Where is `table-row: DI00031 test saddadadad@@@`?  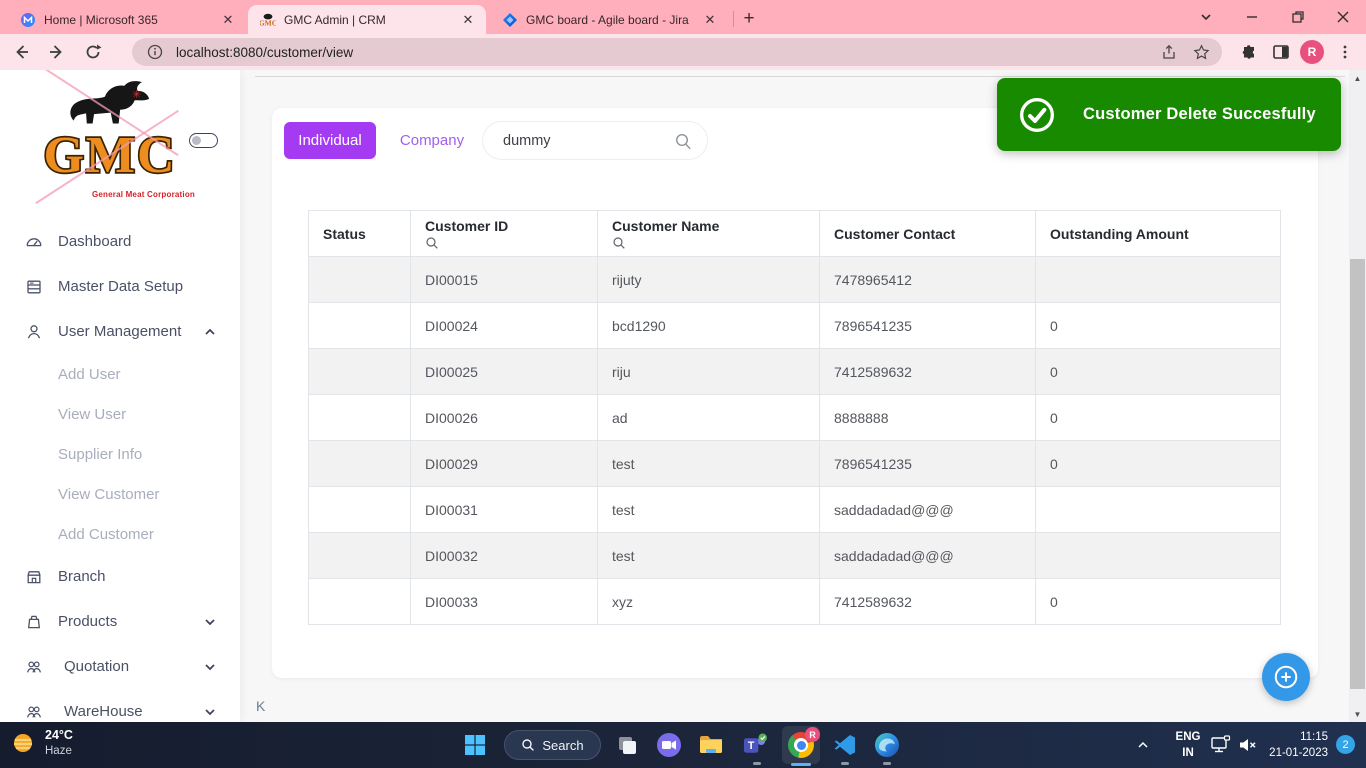
table-row: DI00031 test saddadadad@@@ is located at coordinates (794, 509).